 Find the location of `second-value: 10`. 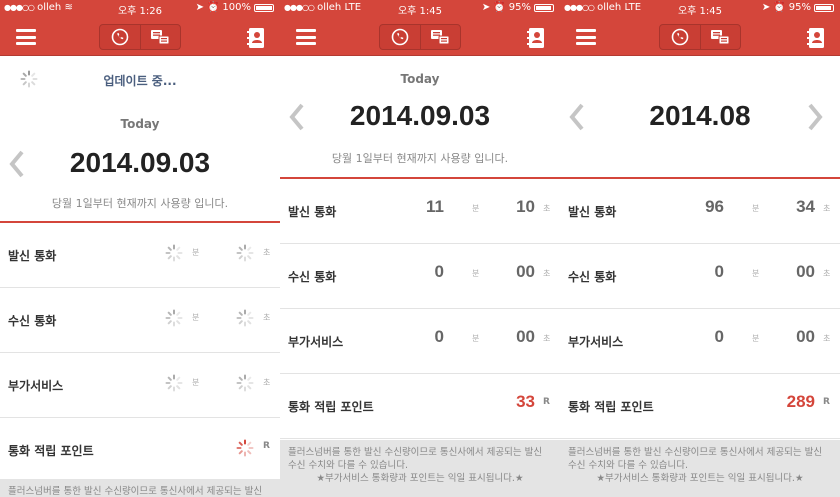

second-value: 10 is located at coordinates (525, 206).